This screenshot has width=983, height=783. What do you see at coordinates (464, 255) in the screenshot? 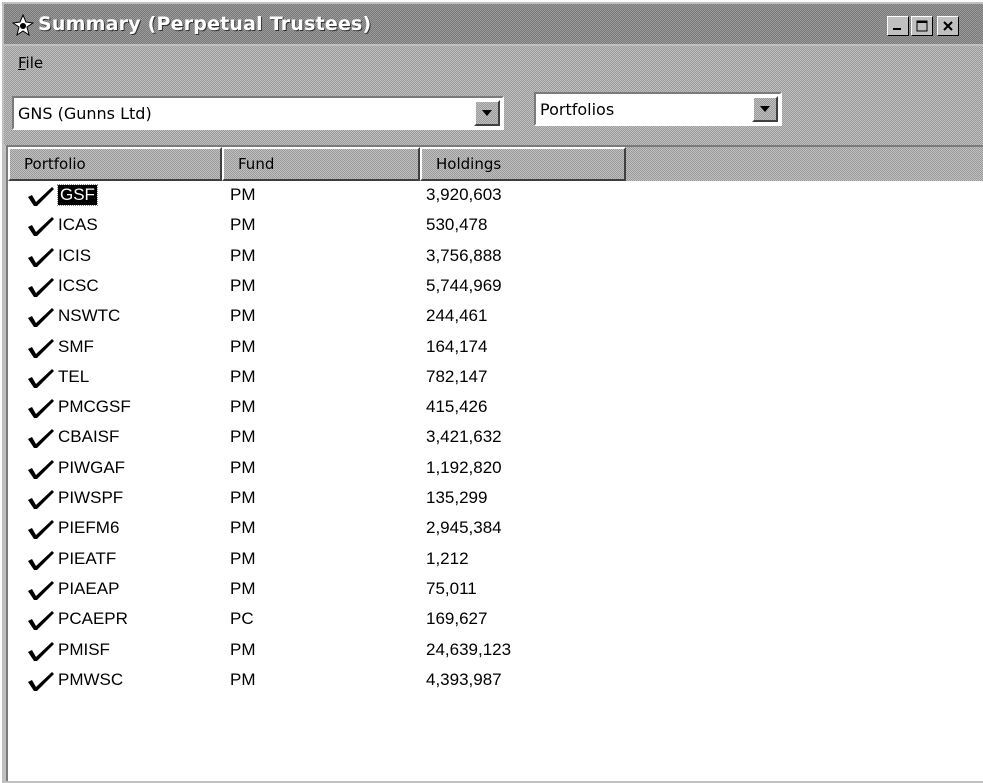
I see `cell-holdings: 3,756,888` at bounding box center [464, 255].